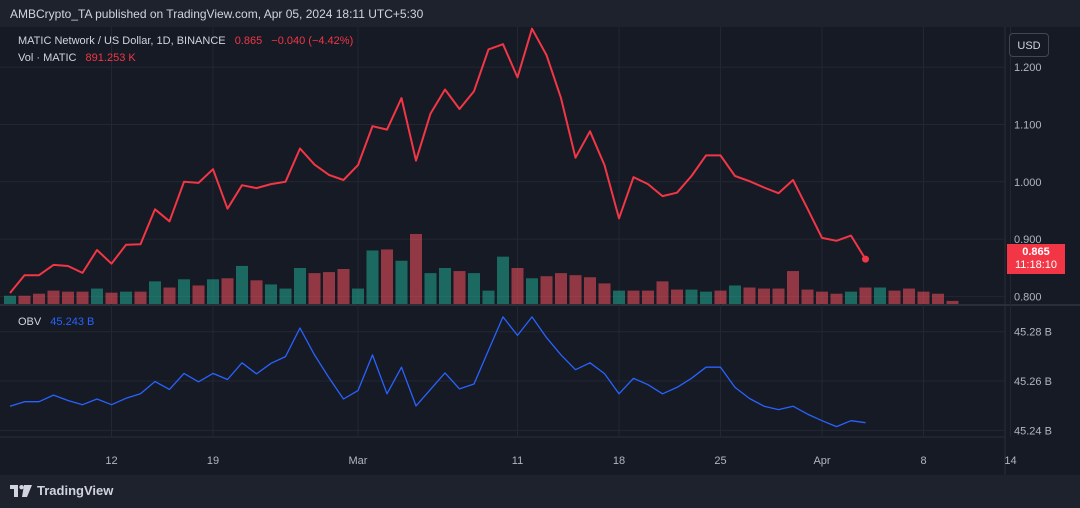 The image size is (1080, 508). Describe the element at coordinates (72, 322) in the screenshot. I see `obv-value: 45.243 B` at that location.